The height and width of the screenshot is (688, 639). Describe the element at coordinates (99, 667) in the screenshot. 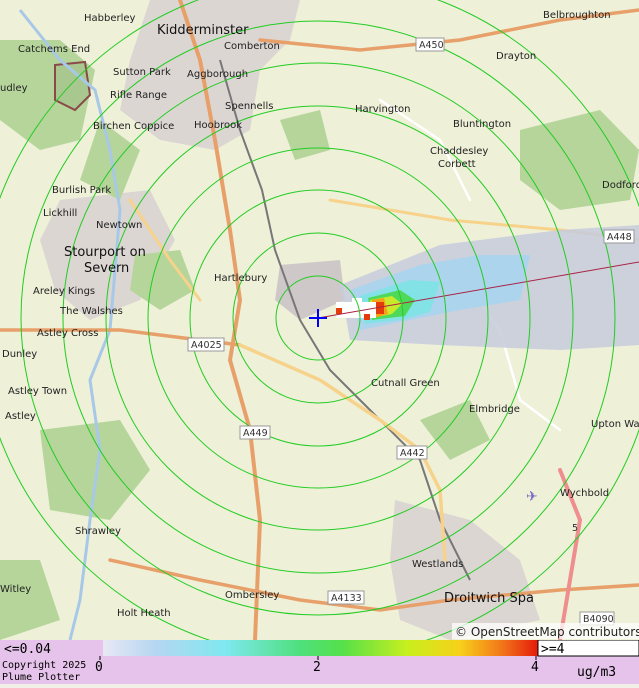

I see `legend-tick-label: 0` at that location.